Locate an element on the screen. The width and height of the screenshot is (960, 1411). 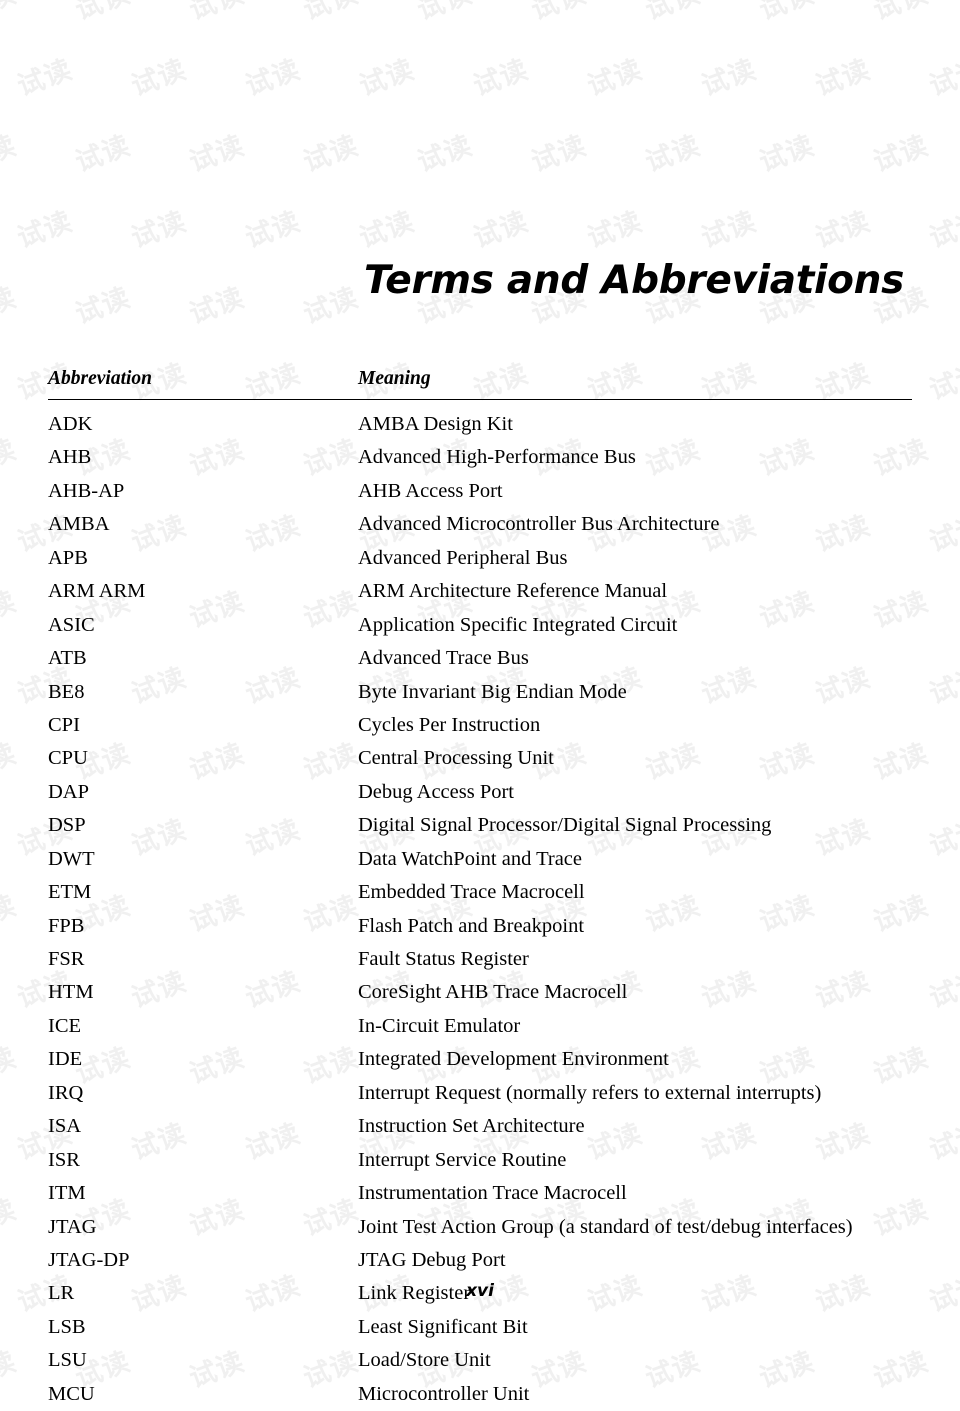
cell-abbreviation: LSU is located at coordinates (203, 1360).